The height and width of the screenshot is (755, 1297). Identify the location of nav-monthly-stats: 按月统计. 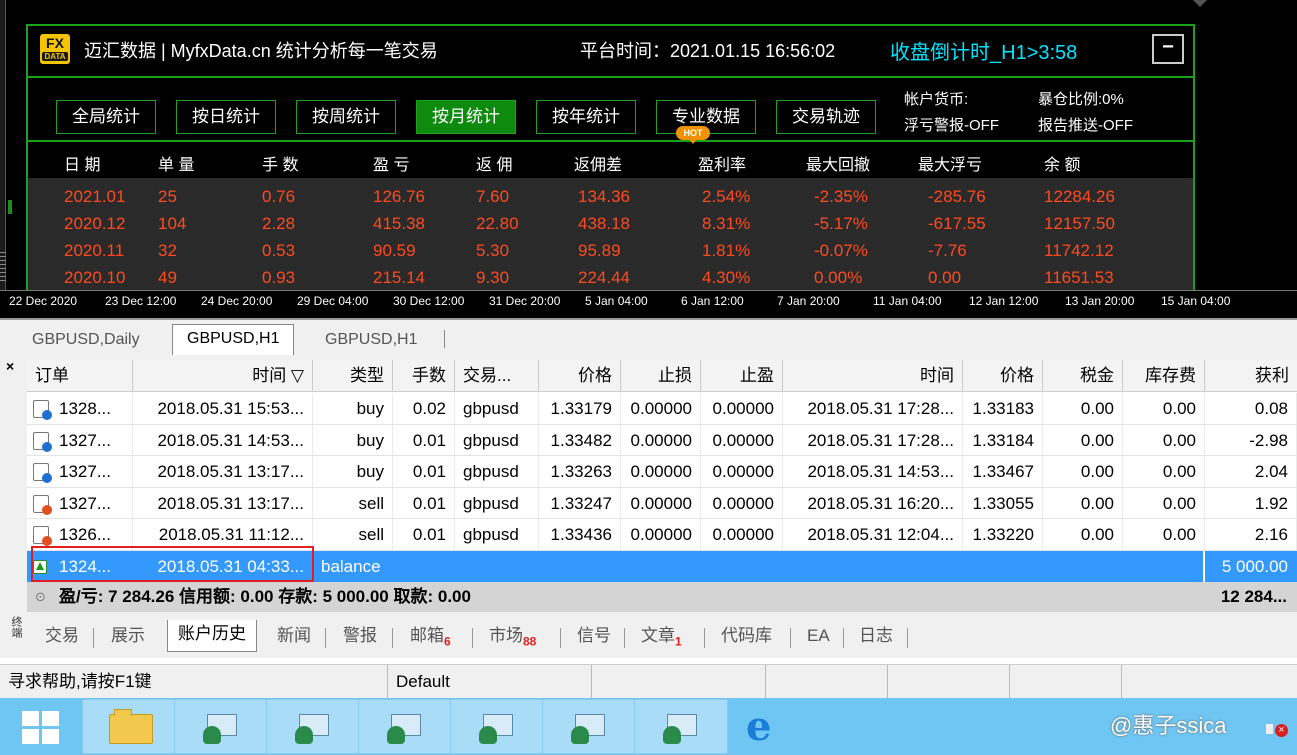
(466, 117).